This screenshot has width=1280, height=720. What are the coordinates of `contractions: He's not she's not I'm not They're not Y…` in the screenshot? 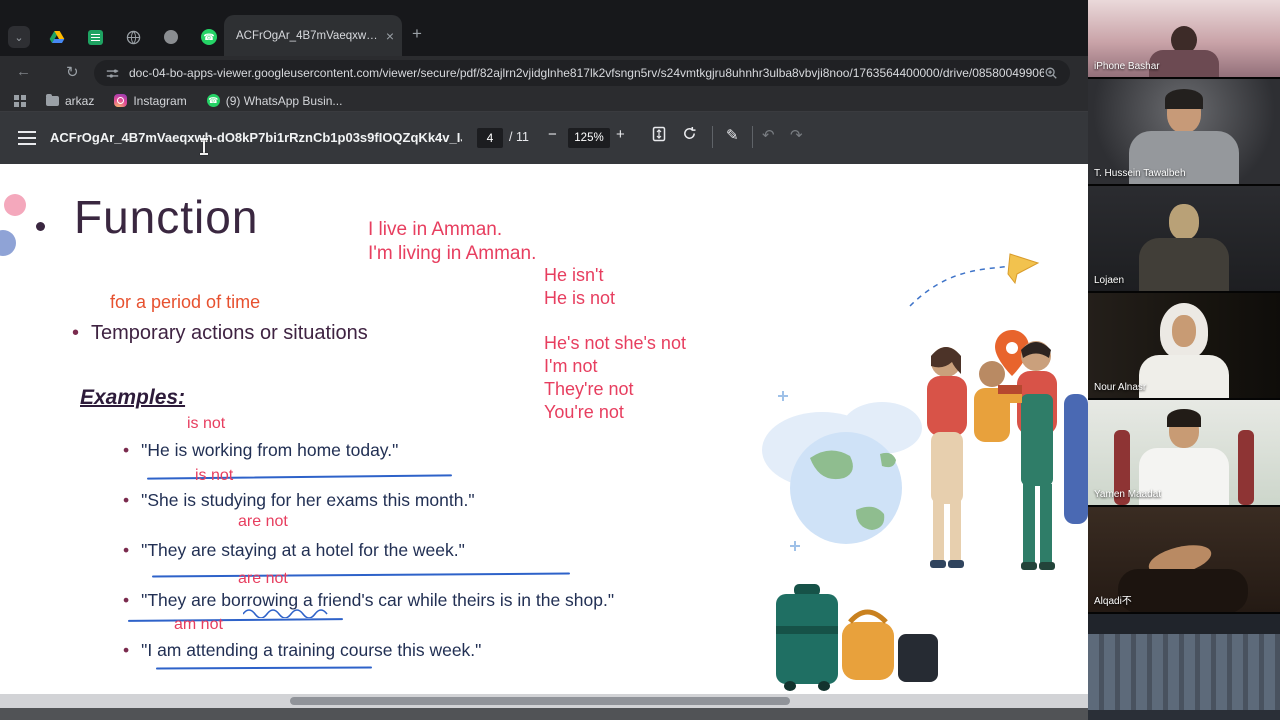 It's located at (615, 378).